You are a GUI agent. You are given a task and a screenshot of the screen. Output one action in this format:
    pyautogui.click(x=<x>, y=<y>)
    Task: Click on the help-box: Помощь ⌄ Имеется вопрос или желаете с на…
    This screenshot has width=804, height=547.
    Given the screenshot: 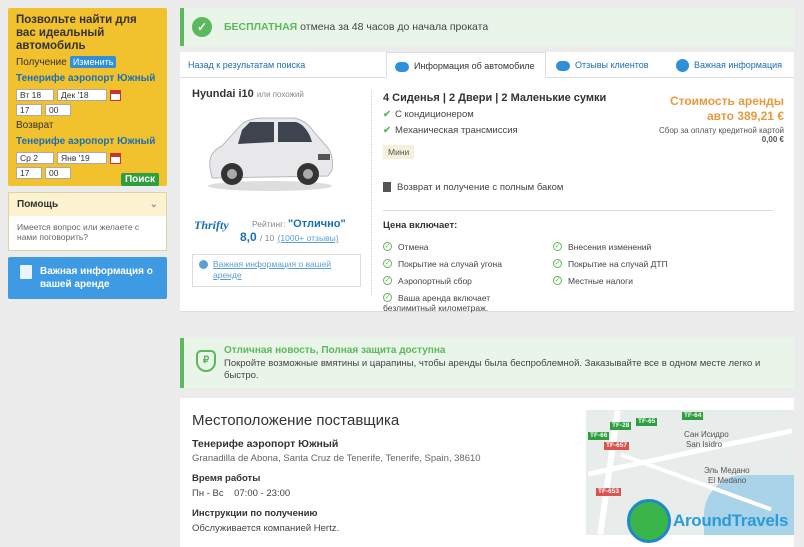 What is the action you would take?
    pyautogui.click(x=87, y=221)
    